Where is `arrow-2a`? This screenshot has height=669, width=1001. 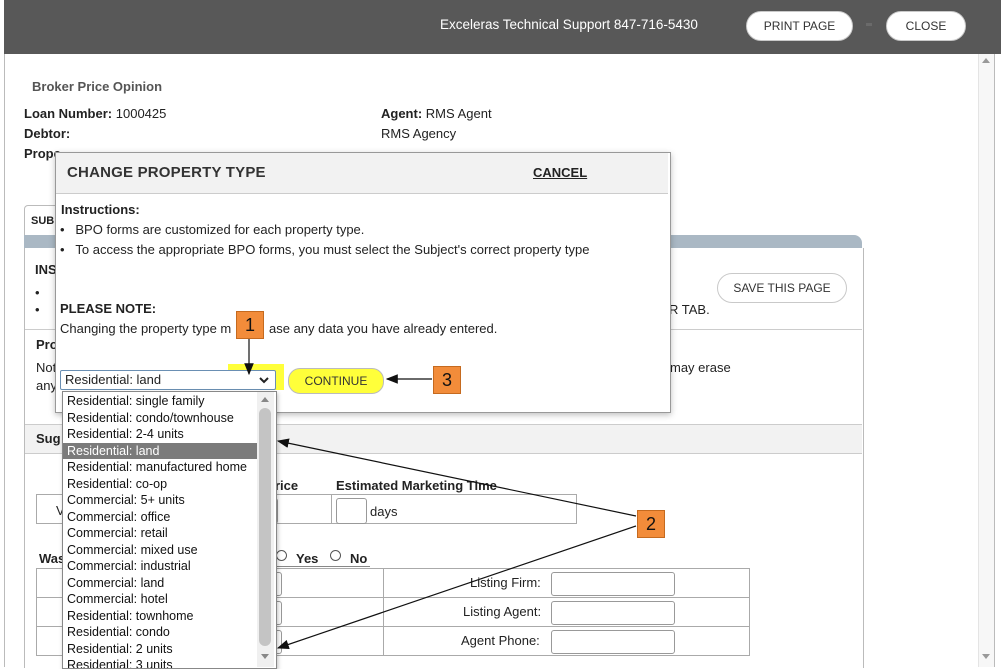 arrow-2a is located at coordinates (456, 477).